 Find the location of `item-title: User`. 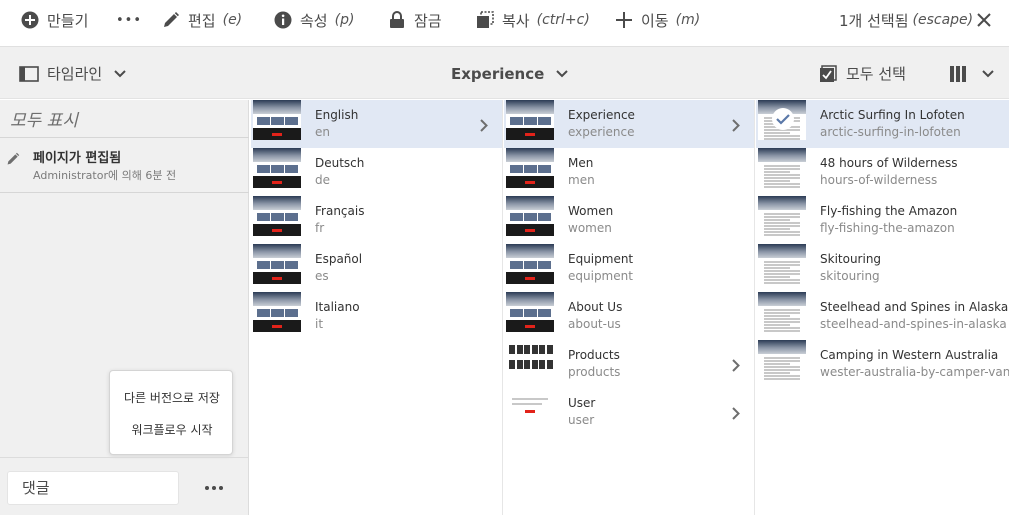

item-title: User is located at coordinates (582, 403).